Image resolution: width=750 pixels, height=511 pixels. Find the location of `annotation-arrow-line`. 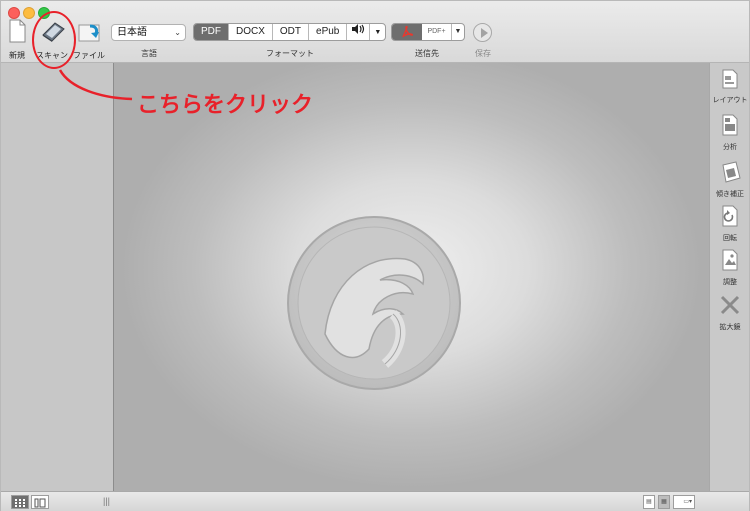

annotation-arrow-line is located at coordinates (95, 85).